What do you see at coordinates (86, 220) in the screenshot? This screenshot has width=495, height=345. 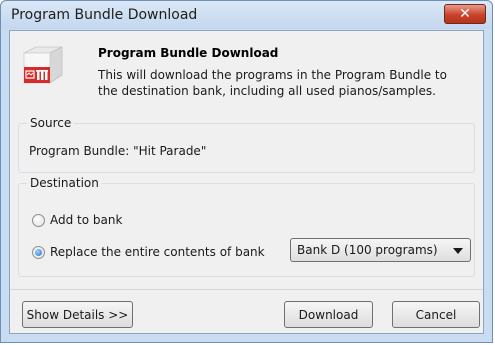 I see `add-to-bank-label: Add to bank` at bounding box center [86, 220].